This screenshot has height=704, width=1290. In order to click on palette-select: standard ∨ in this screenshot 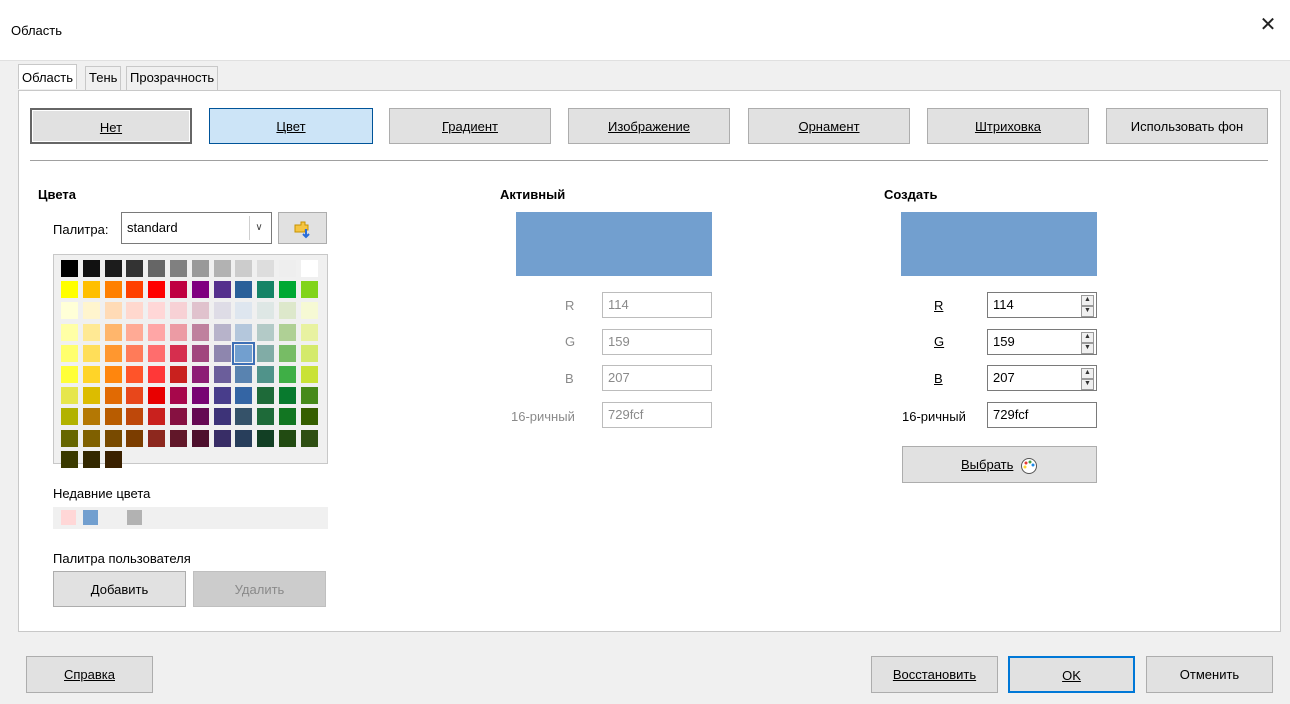, I will do `click(196, 228)`.